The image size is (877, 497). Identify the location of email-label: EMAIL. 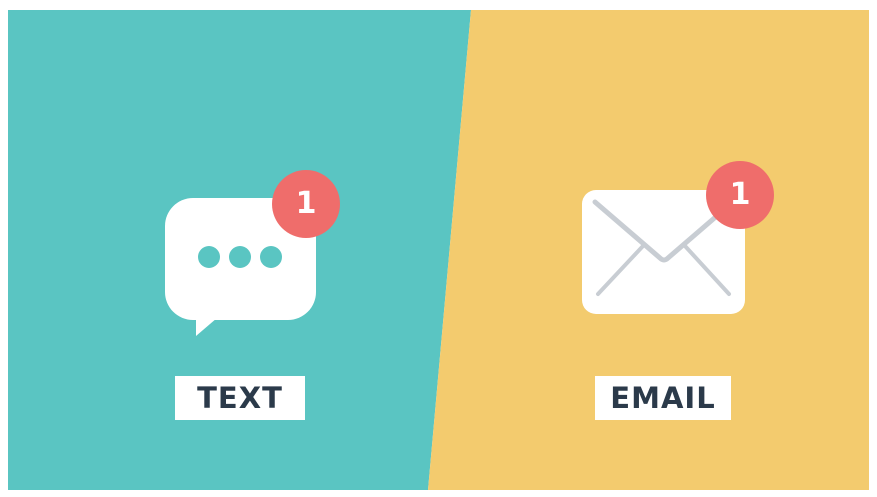
(663, 398).